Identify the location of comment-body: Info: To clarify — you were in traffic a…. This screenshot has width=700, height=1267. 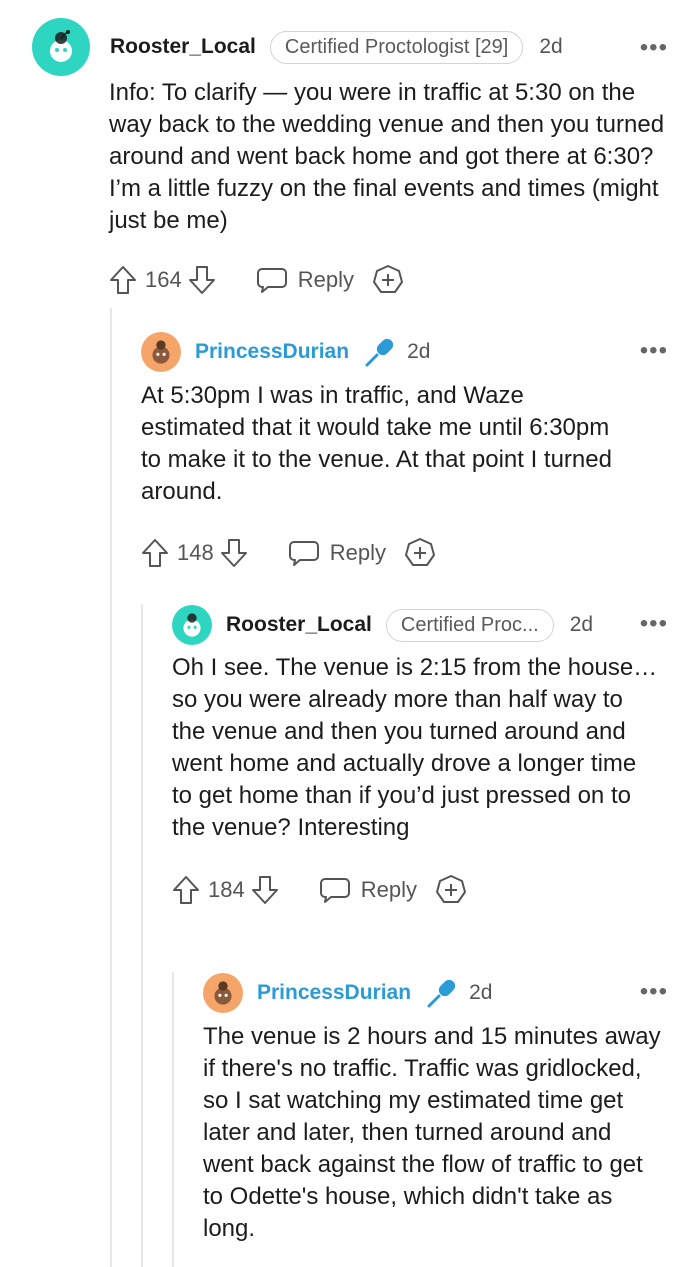
(387, 156).